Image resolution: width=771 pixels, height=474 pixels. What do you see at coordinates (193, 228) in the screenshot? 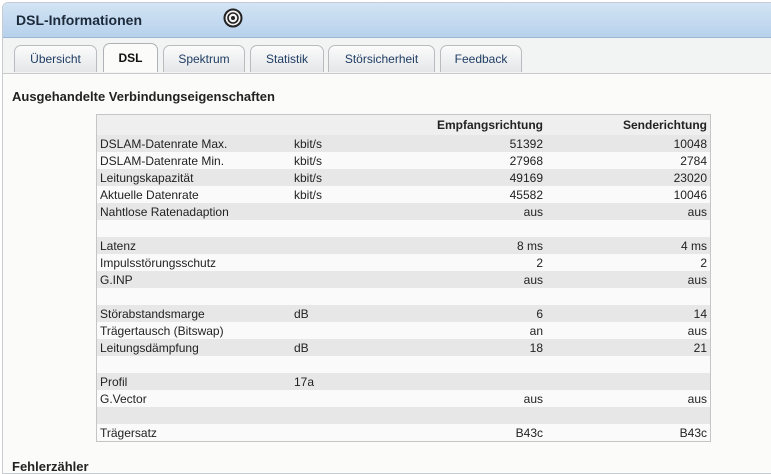
I see `row-label` at bounding box center [193, 228].